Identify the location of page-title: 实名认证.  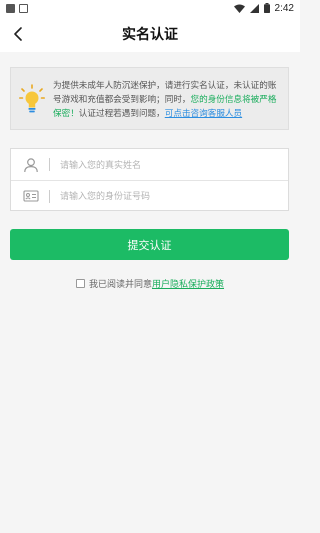
(150, 34).